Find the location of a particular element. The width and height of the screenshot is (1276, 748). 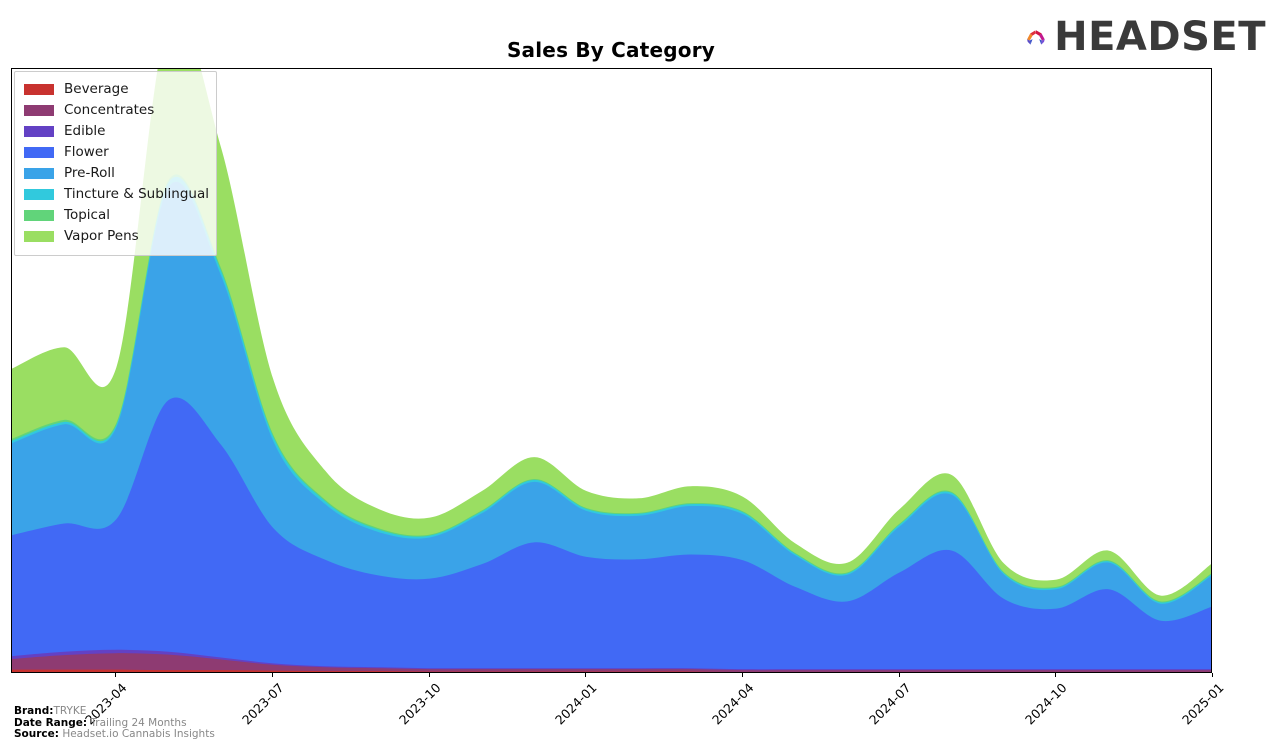

legend-label-pre-roll: Pre-Roll is located at coordinates (89, 172).